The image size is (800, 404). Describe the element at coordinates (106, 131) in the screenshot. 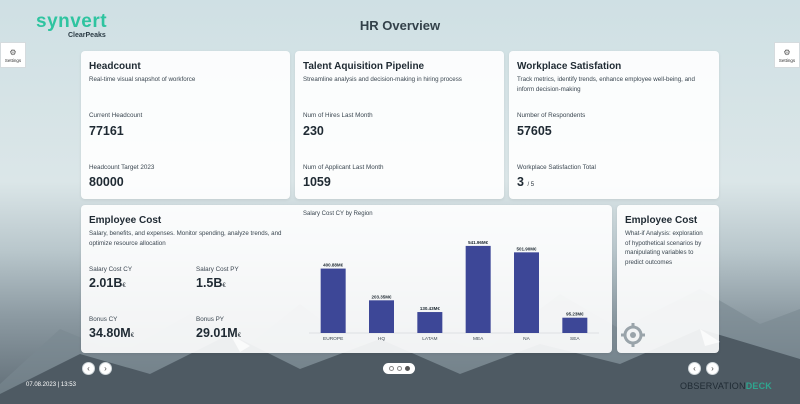

I see `current-headcount-value: 77161` at that location.